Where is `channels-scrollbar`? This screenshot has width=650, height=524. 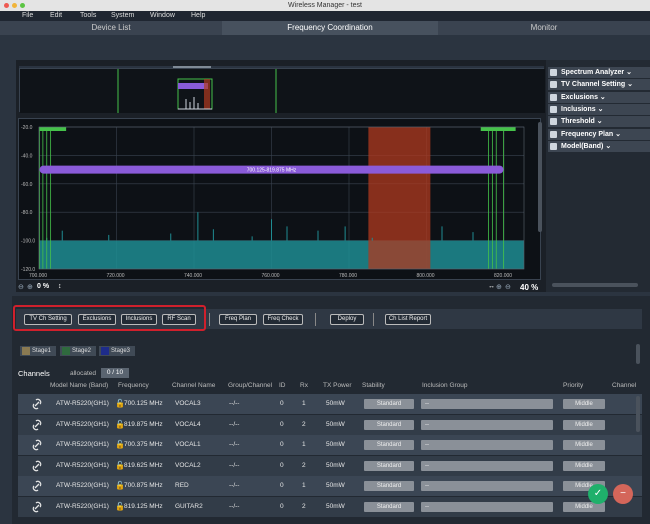
channels-scrollbar is located at coordinates (638, 414).